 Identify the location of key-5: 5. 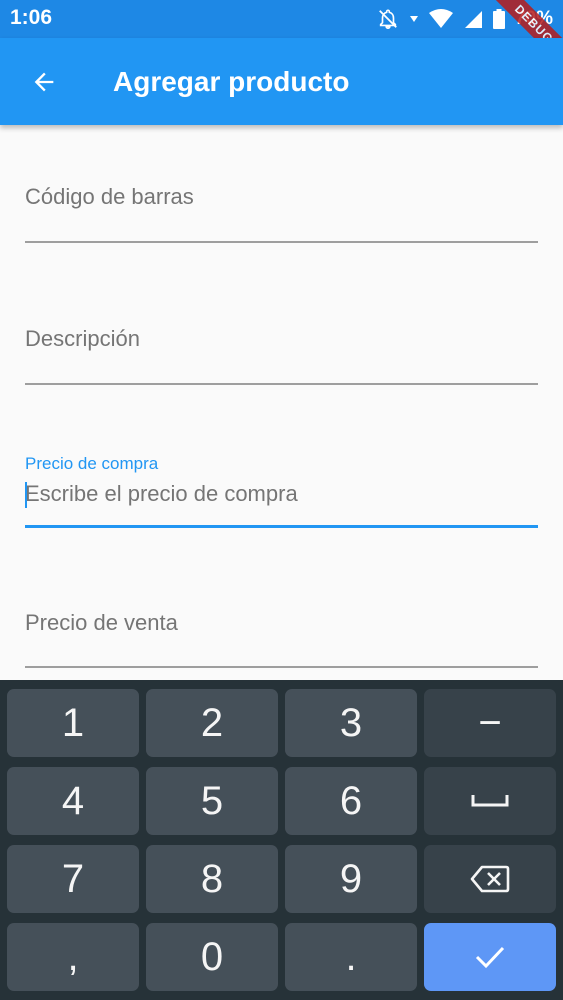
(212, 801).